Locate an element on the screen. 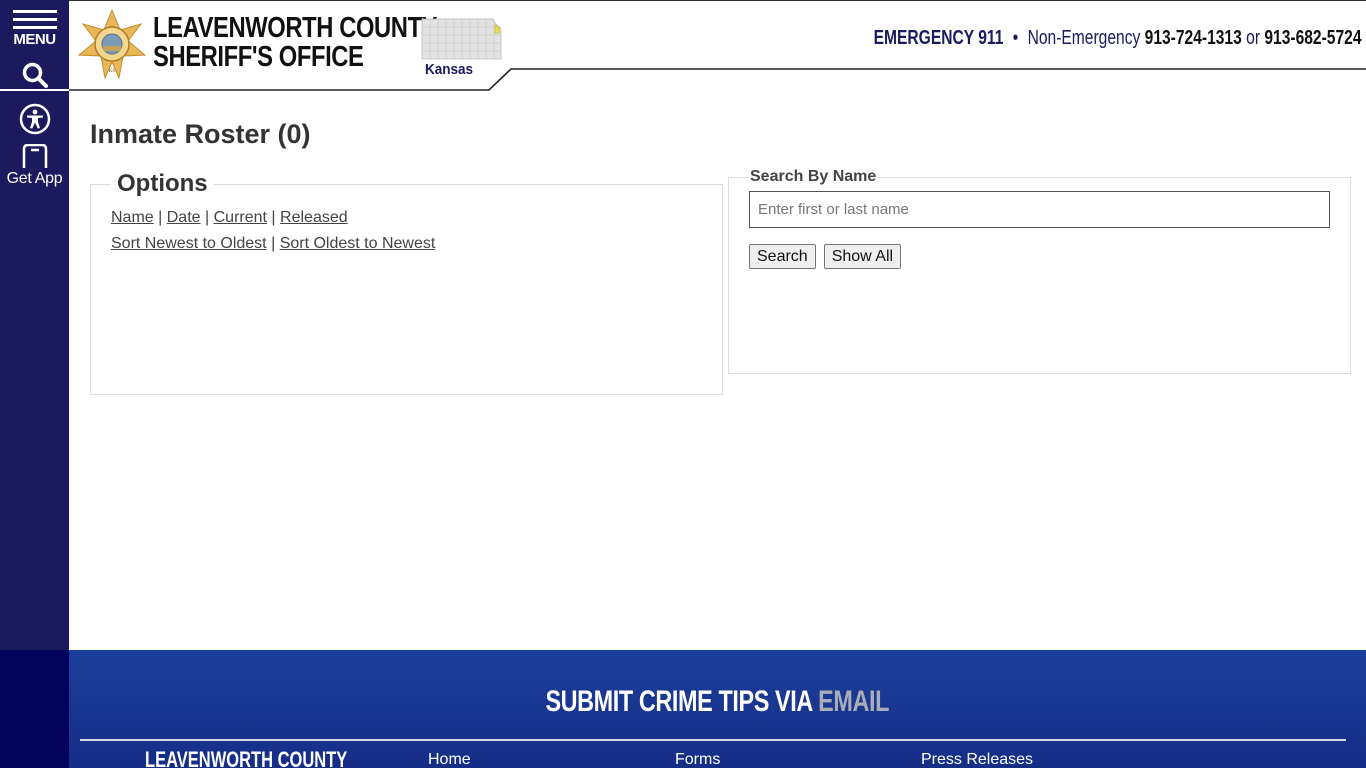  sidebar: MENU Get App is located at coordinates (34, 325).